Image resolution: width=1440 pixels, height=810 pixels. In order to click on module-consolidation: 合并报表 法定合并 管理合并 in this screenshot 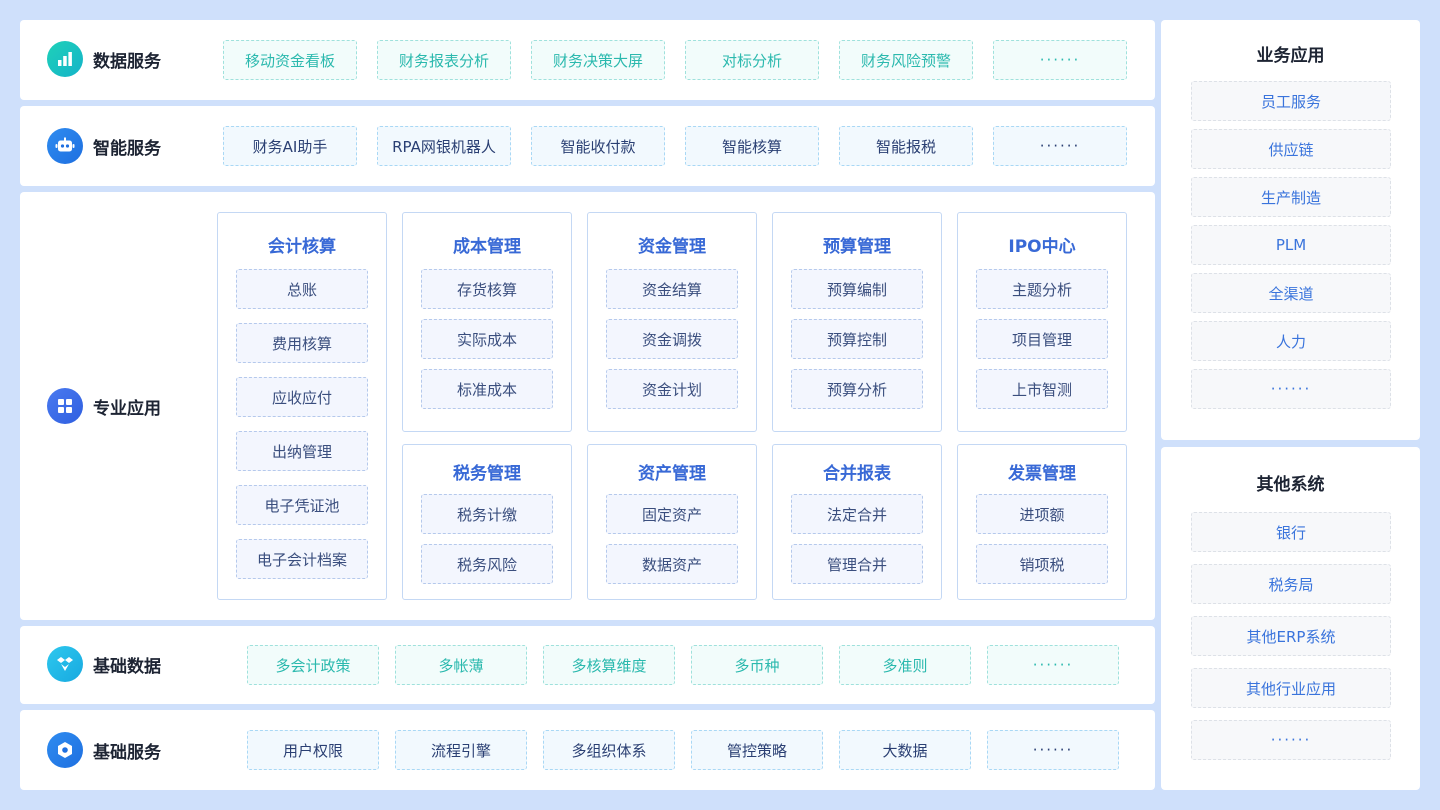, I will do `click(857, 522)`.